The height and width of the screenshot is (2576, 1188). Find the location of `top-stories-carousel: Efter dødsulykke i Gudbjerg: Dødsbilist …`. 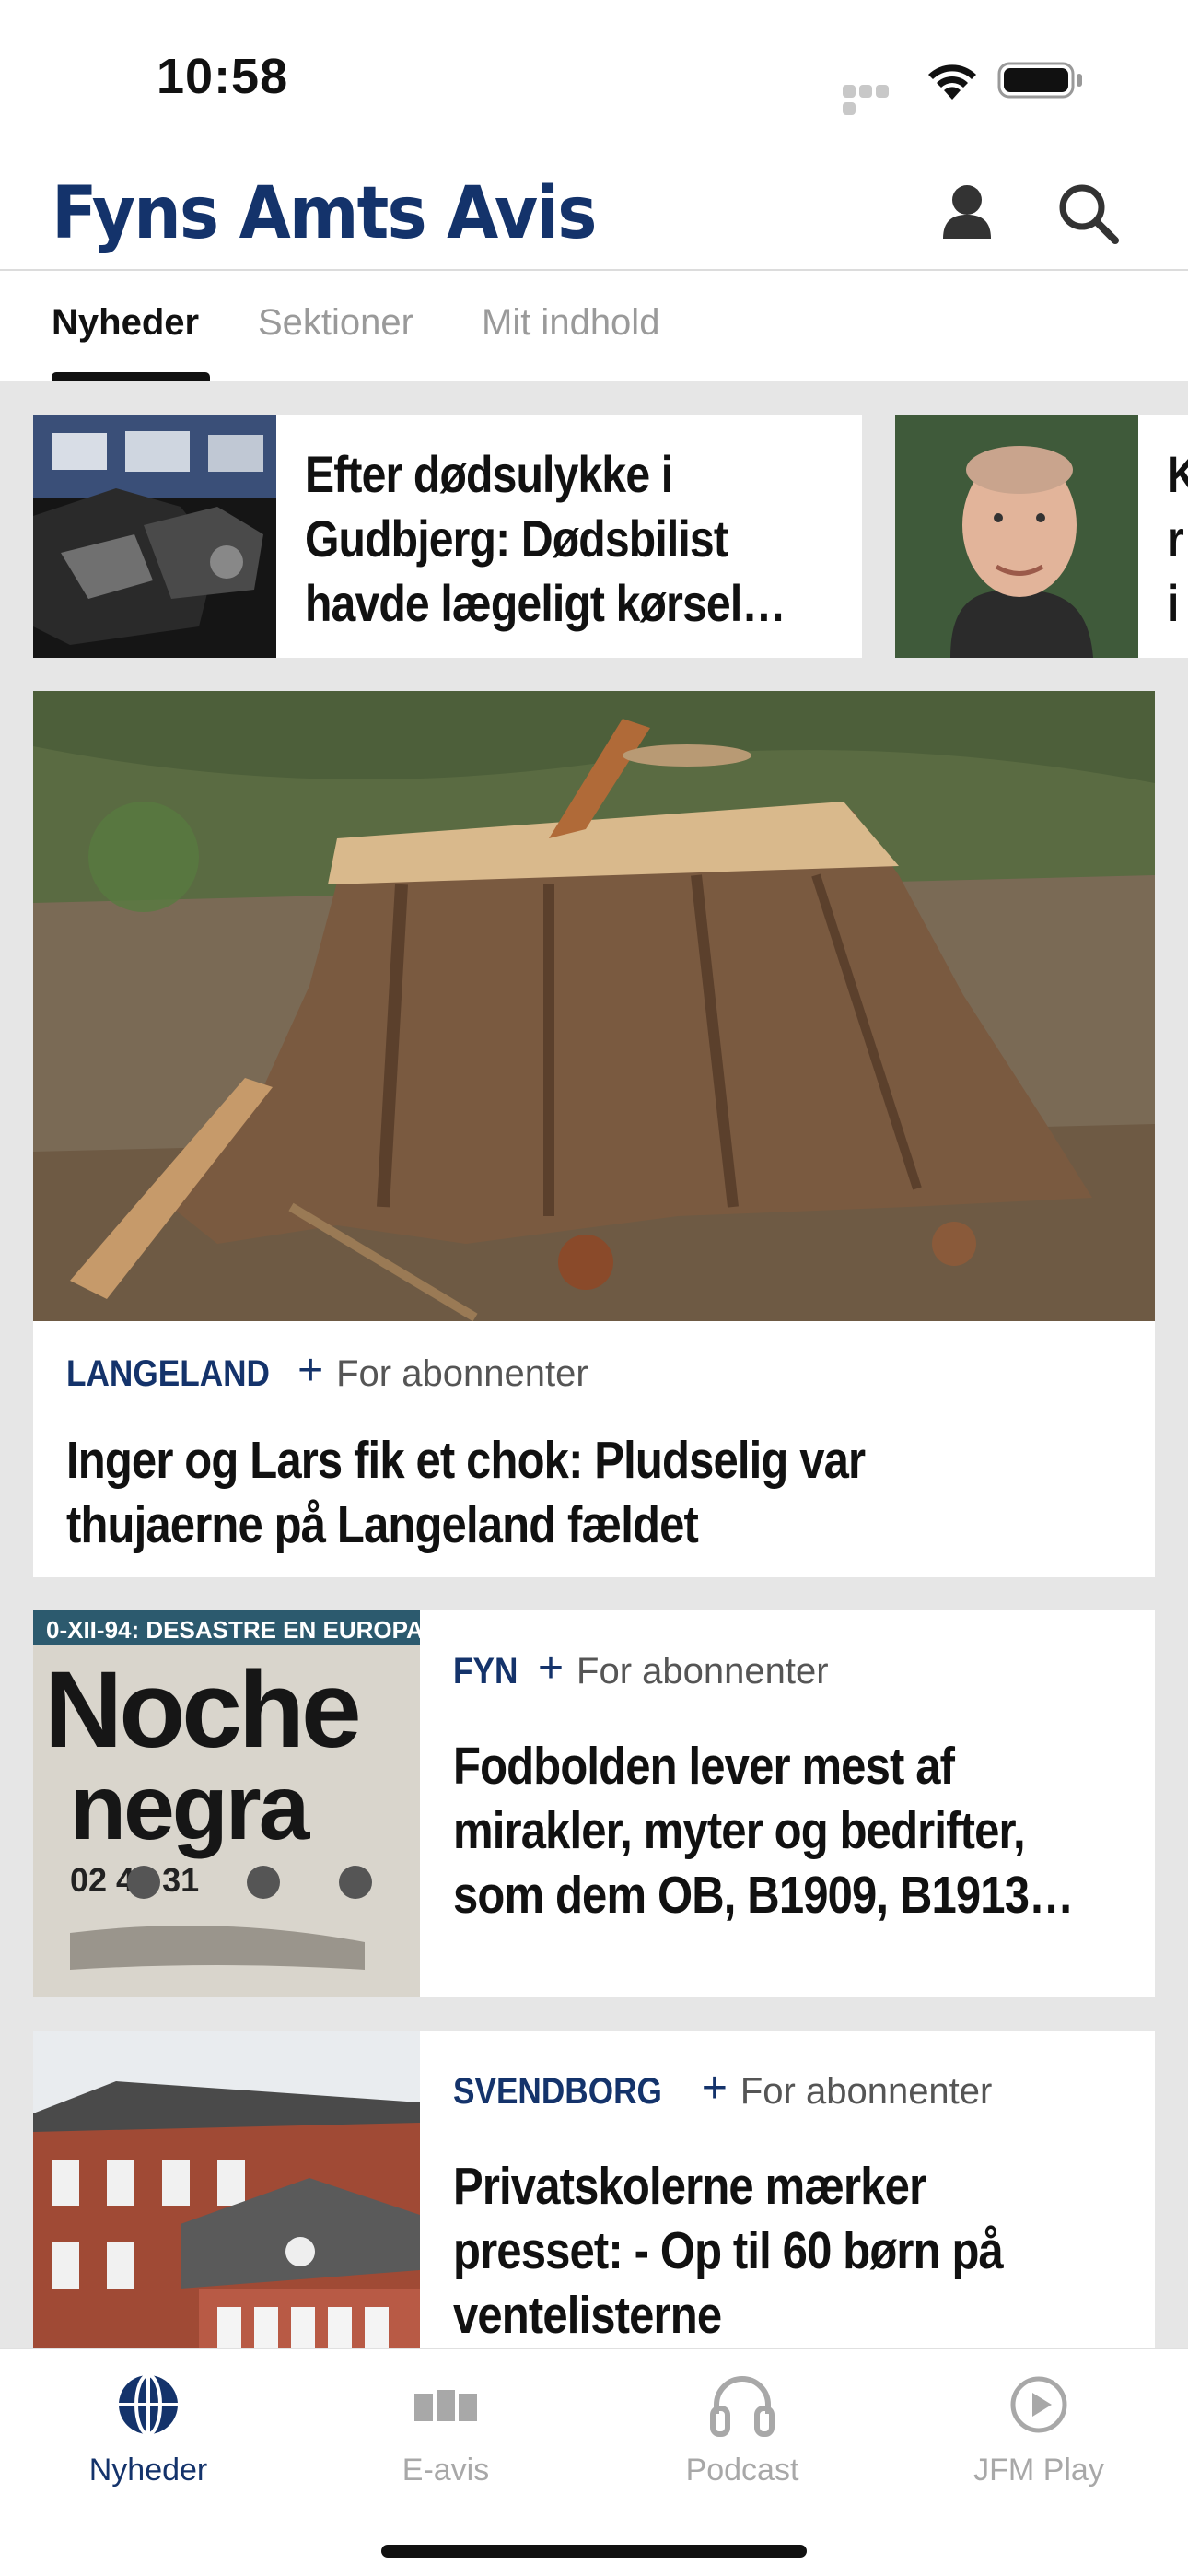

top-stories-carousel: Efter dødsulykke i Gudbjerg: Dødsbilist … is located at coordinates (594, 536).